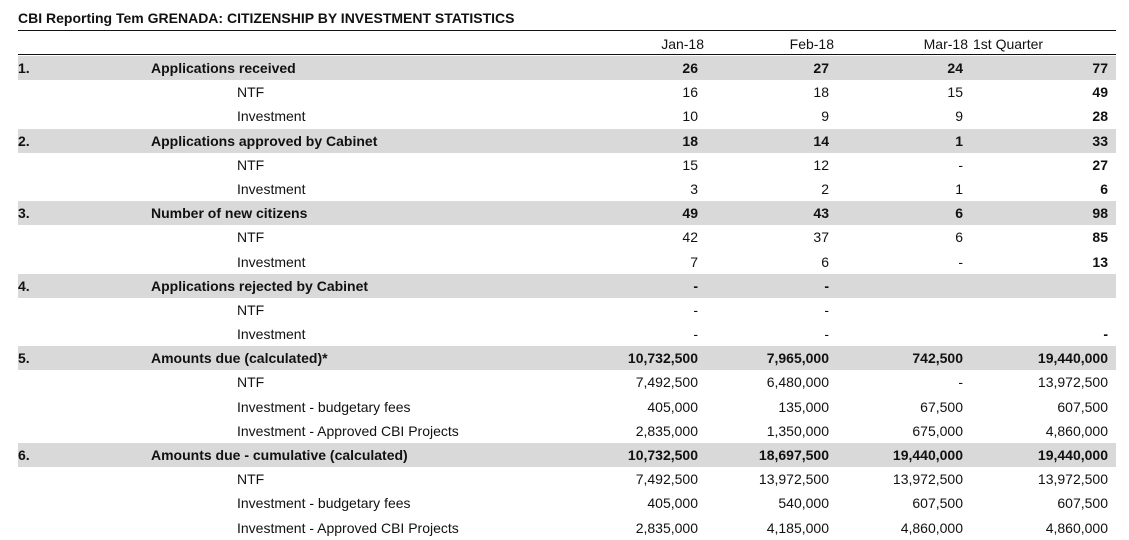 This screenshot has height=540, width=1129. Describe the element at coordinates (567, 262) in the screenshot. I see `table-row: Investment 7 6 - 13` at that location.